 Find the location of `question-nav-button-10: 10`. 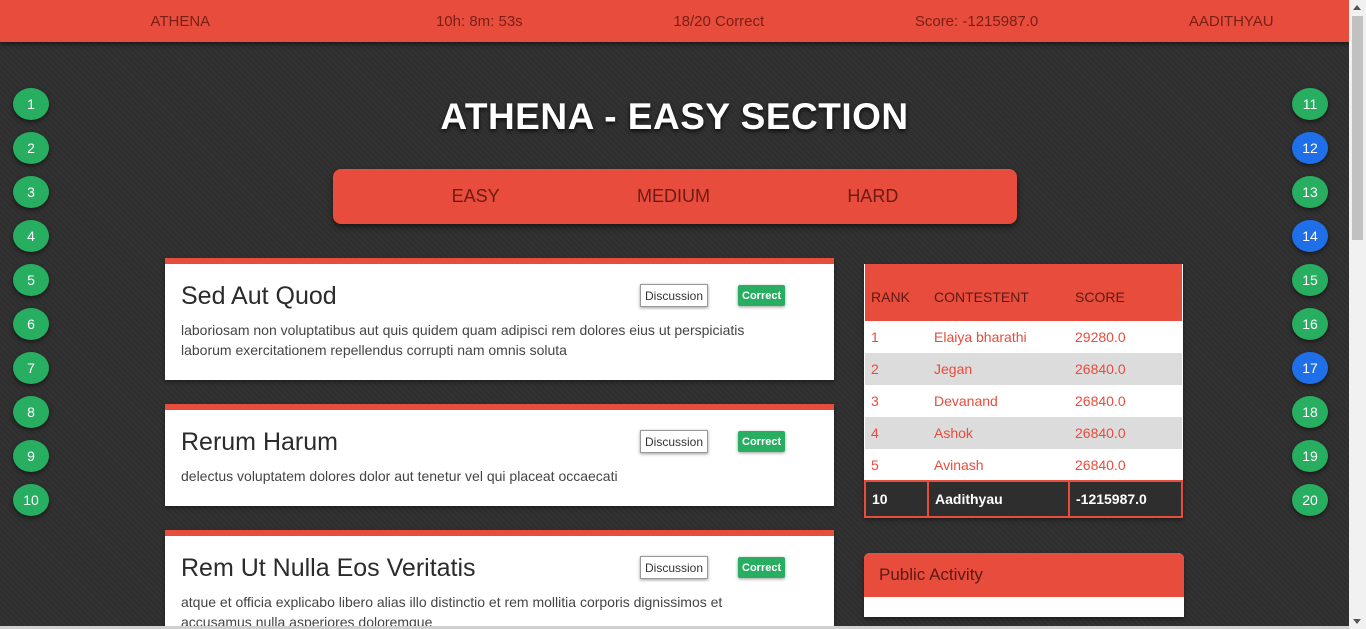

question-nav-button-10: 10 is located at coordinates (31, 500).